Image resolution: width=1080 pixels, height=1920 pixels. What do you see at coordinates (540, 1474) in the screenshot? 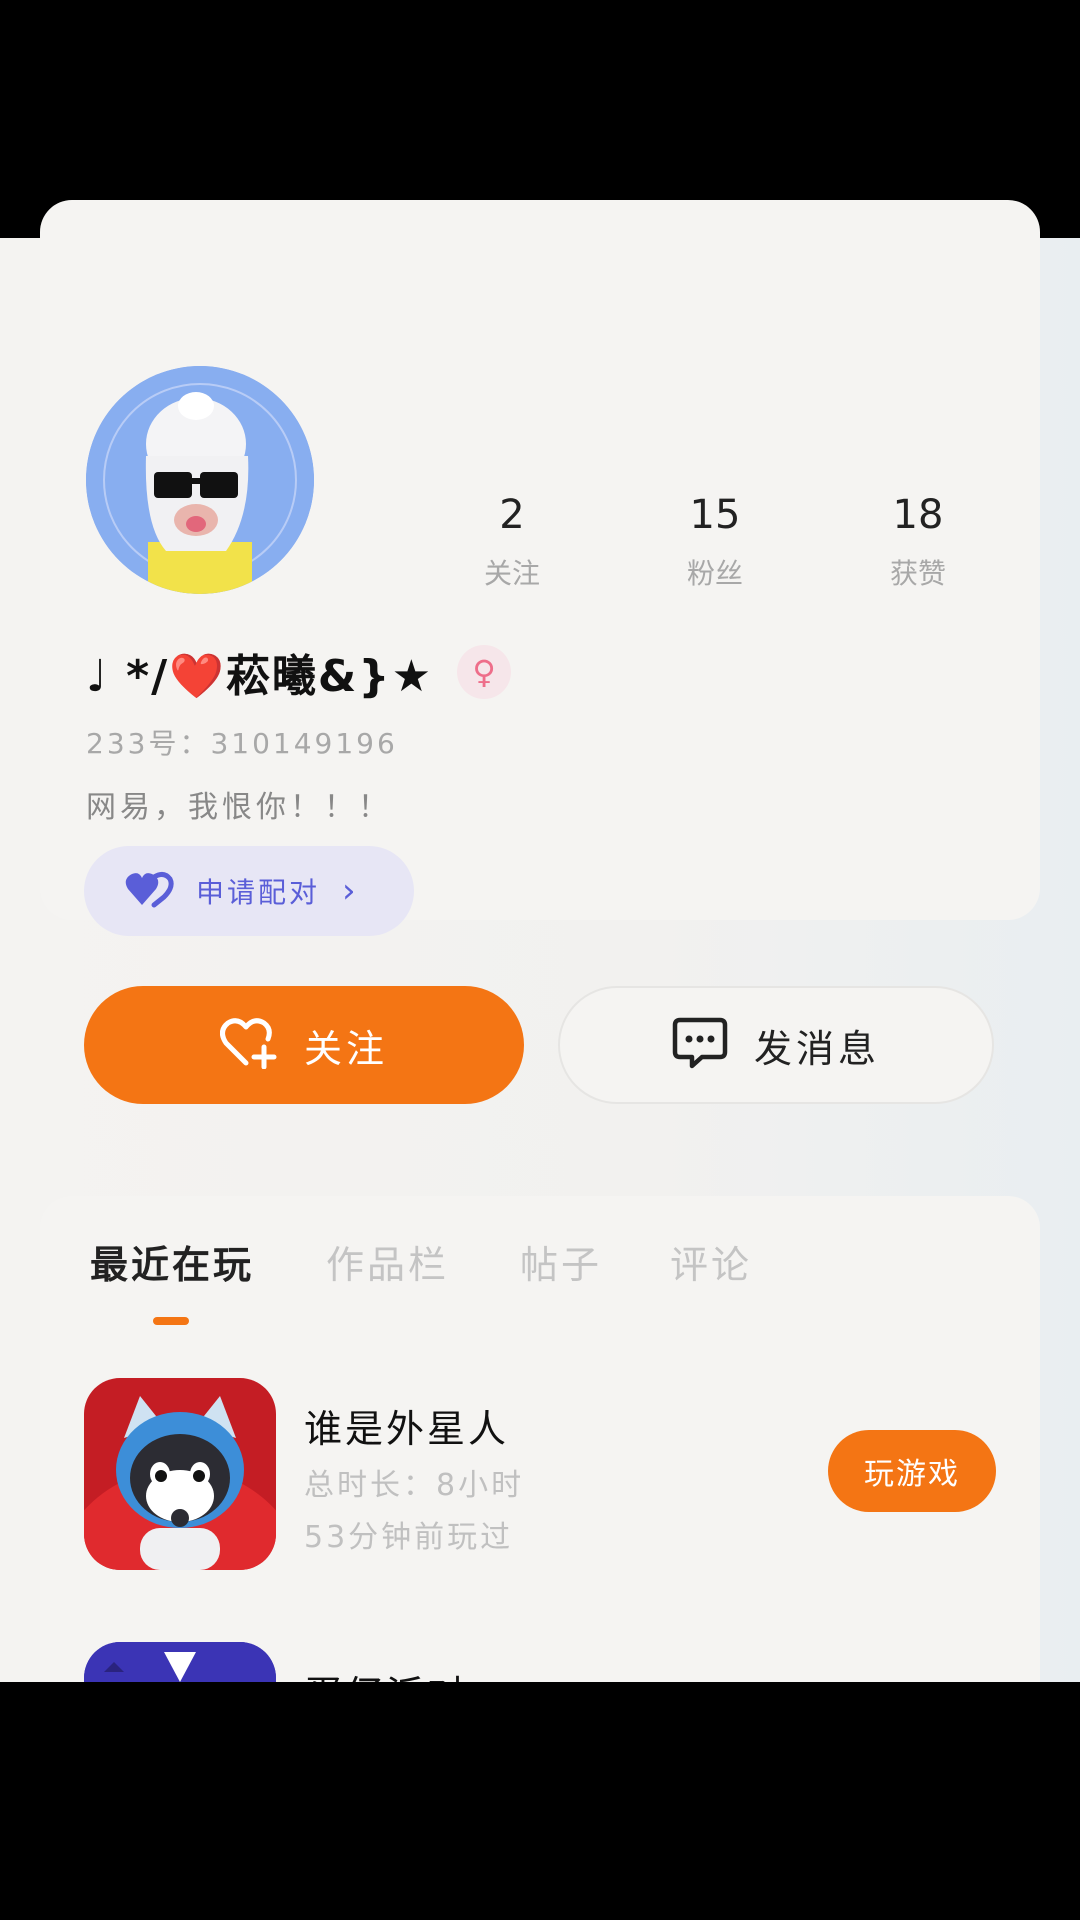
I see `game-list-item: 谁是外星人 总时长：8小时 53分钟前玩过 玩游戏` at bounding box center [540, 1474].